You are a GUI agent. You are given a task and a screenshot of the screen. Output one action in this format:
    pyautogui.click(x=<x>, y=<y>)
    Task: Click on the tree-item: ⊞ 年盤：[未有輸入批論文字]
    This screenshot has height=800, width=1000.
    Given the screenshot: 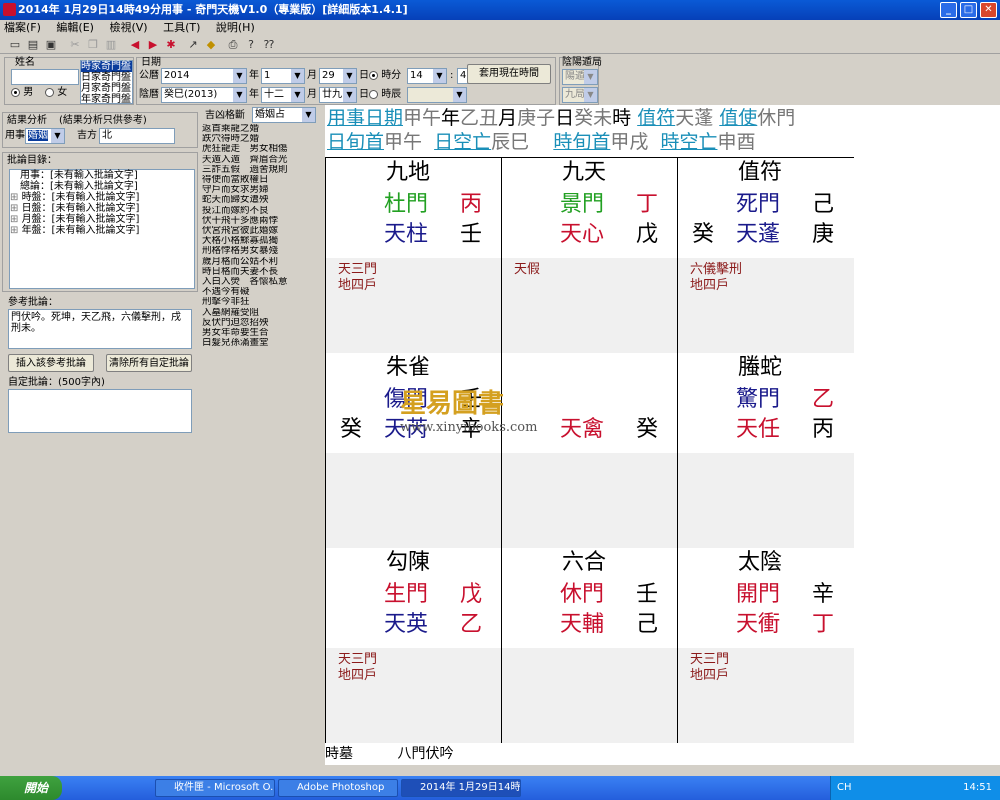 What is the action you would take?
    pyautogui.click(x=102, y=230)
    